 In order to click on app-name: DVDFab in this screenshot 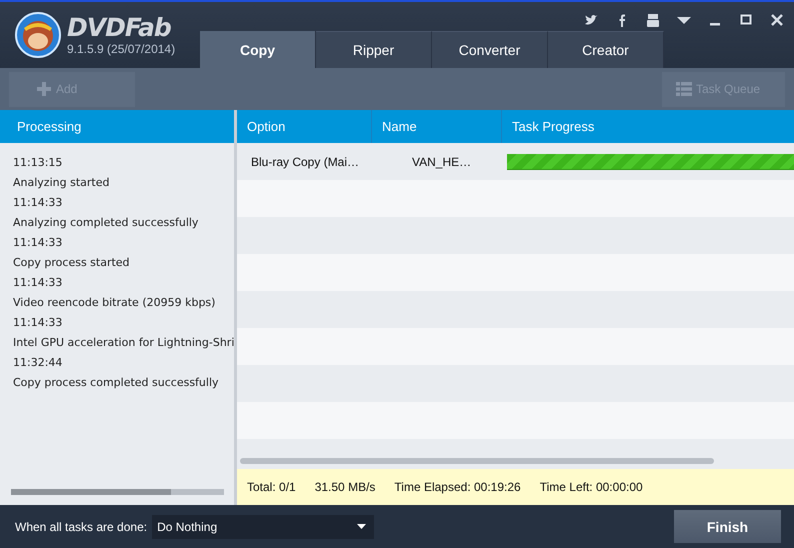, I will do `click(119, 28)`.